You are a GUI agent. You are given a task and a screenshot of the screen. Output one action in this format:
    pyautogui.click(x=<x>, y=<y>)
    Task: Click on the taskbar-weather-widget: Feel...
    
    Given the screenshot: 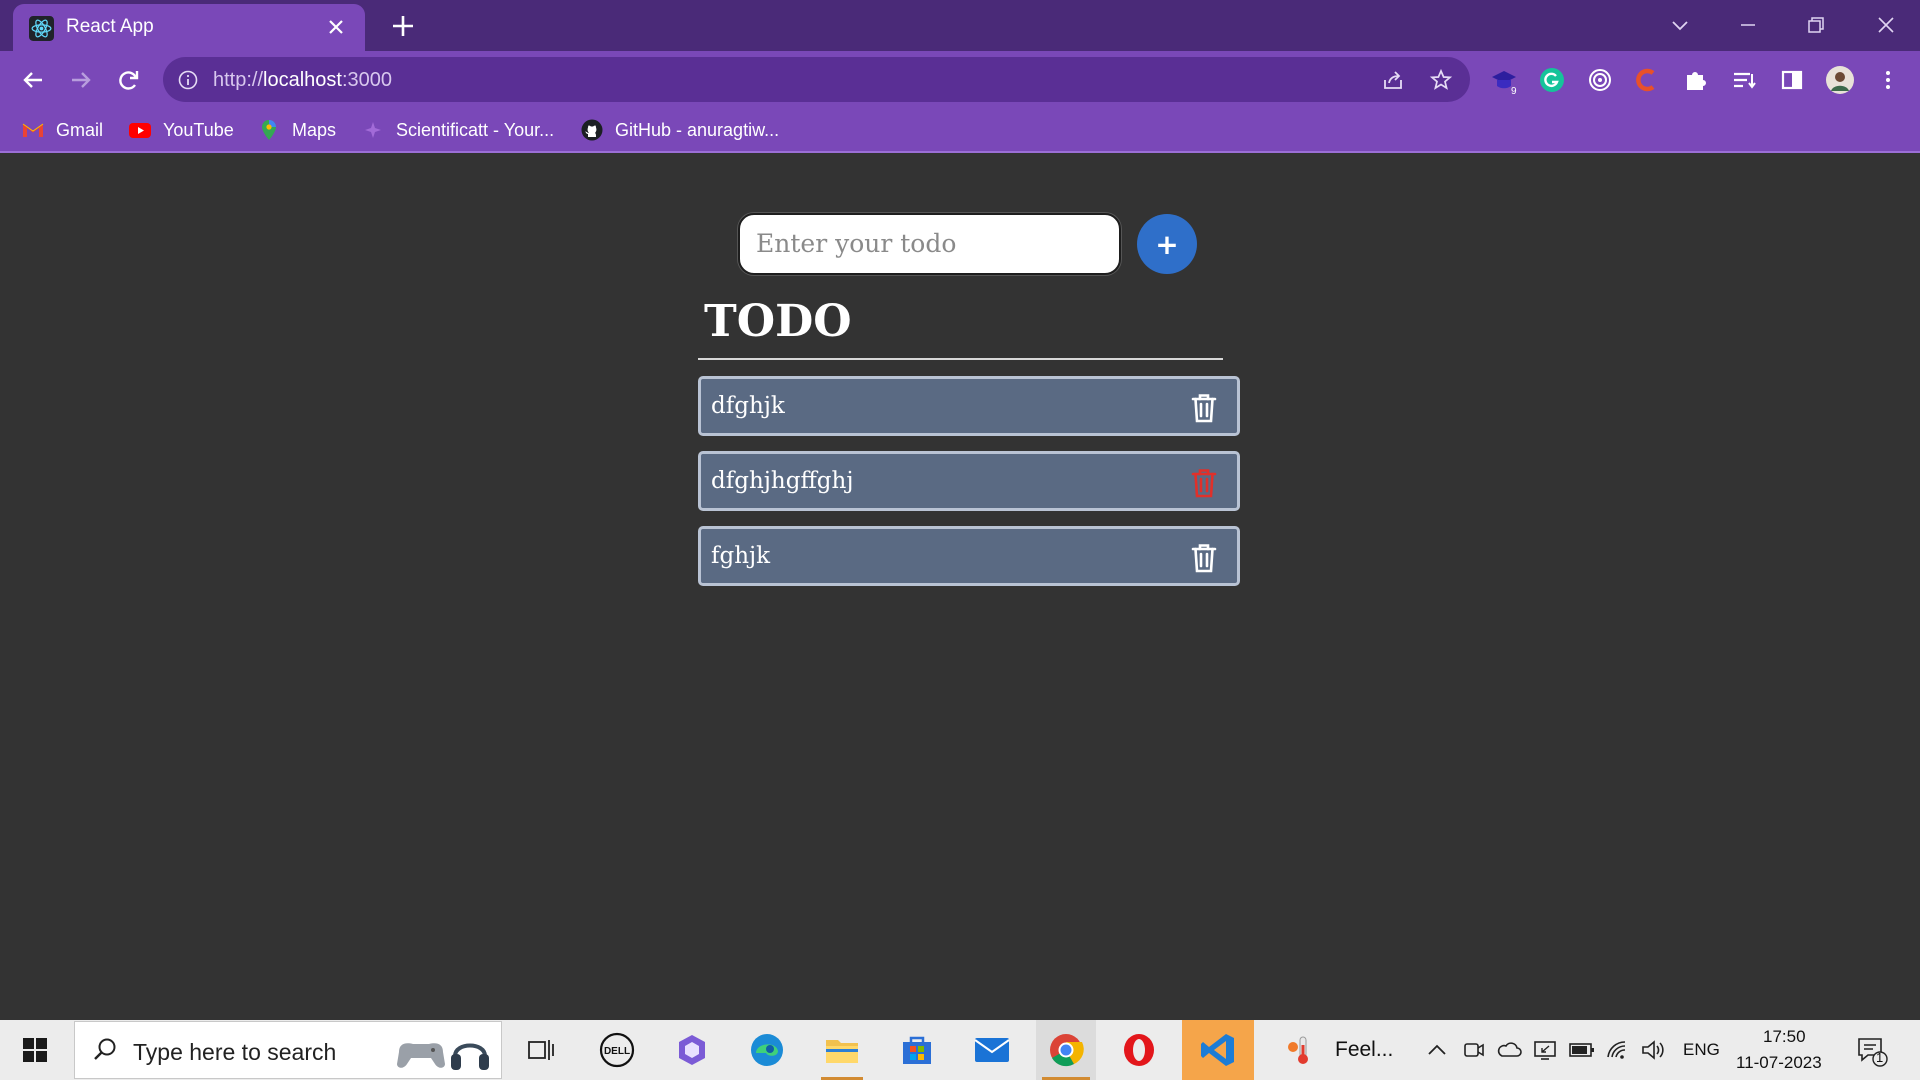 What is the action you would take?
    pyautogui.click(x=1343, y=1050)
    